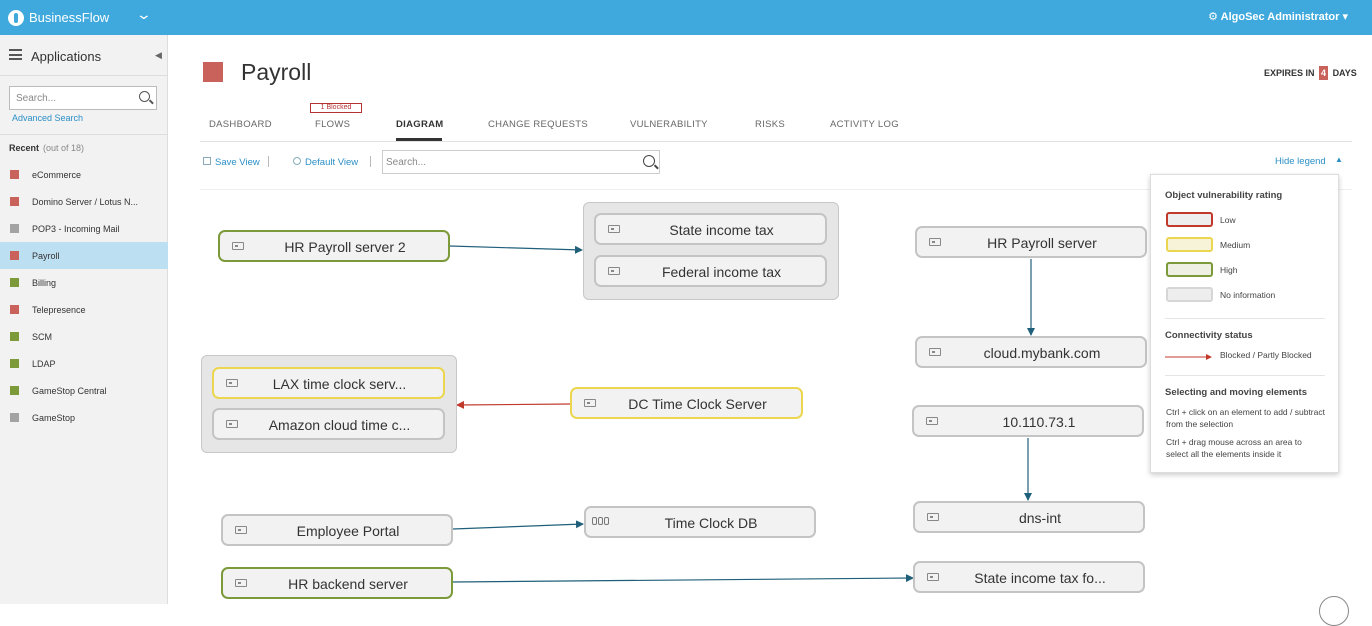 The height and width of the screenshot is (626, 1372). Describe the element at coordinates (1310, 73) in the screenshot. I see `expiration-indicator: EXPIRES IN 4 DAYS` at that location.